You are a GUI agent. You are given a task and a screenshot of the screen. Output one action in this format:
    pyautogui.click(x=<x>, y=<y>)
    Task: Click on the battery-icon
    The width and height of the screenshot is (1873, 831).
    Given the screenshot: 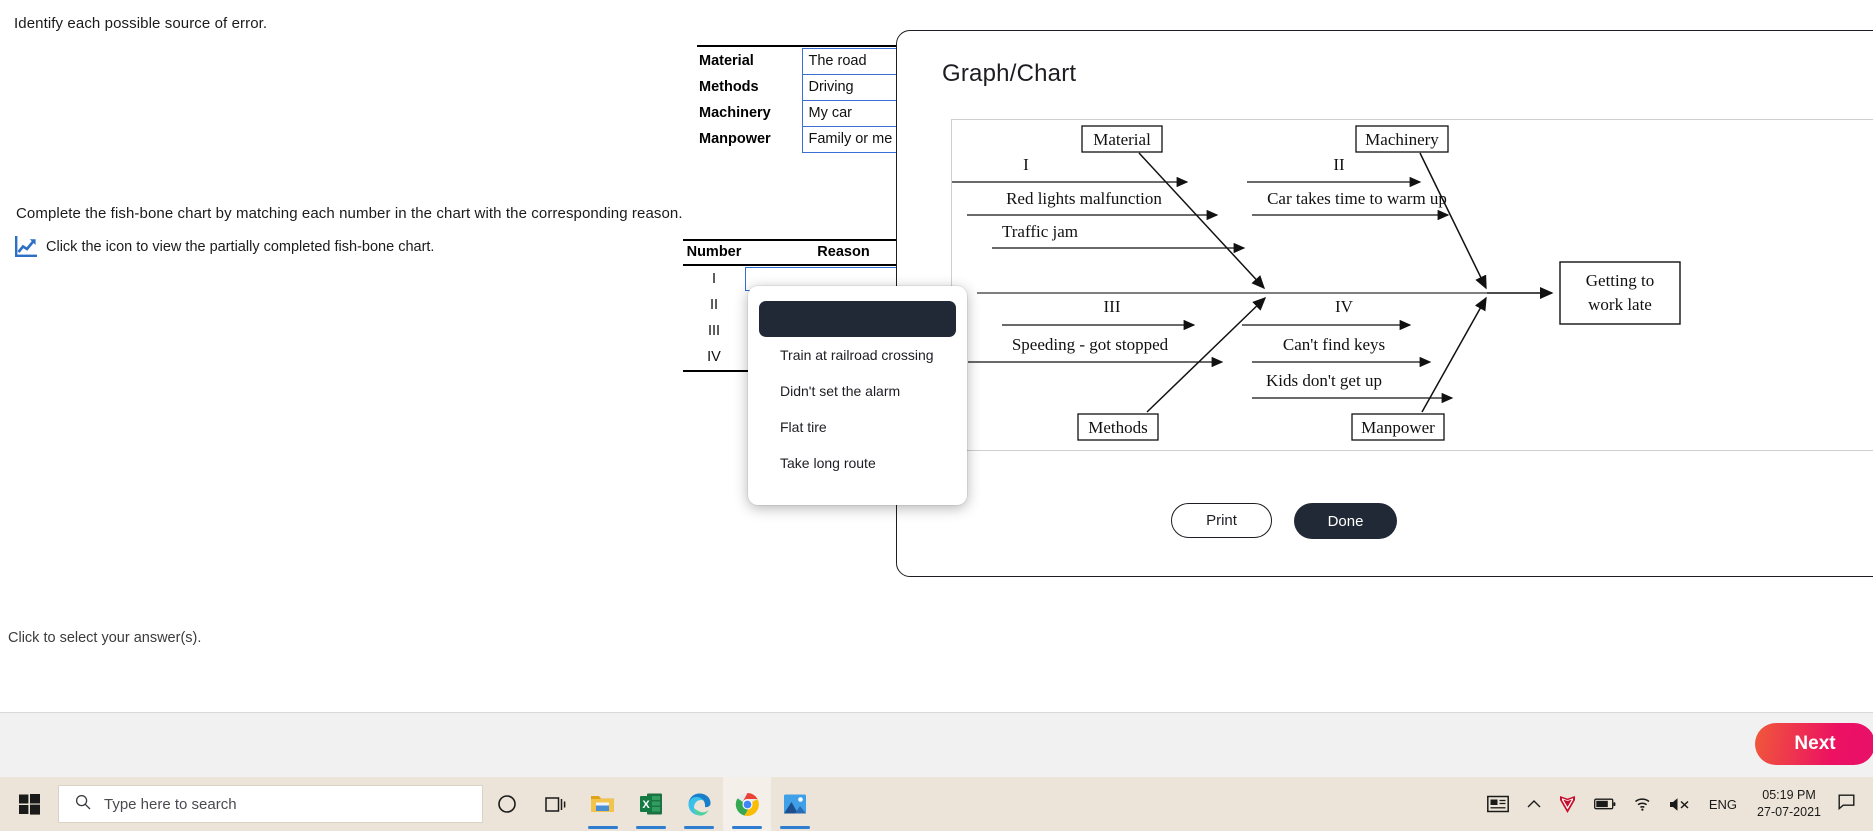 What is the action you would take?
    pyautogui.click(x=1605, y=804)
    